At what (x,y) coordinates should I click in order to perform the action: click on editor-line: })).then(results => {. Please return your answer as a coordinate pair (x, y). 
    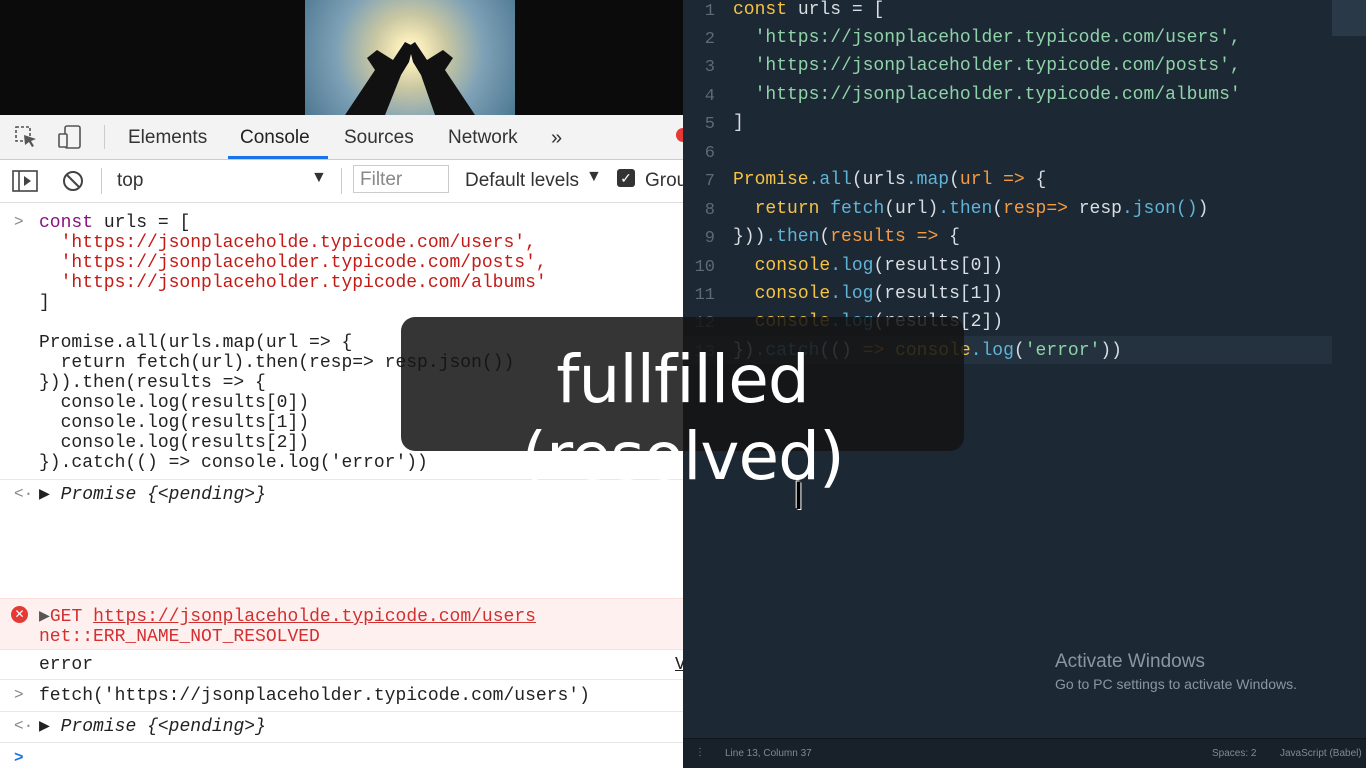
    Looking at the image, I should click on (846, 237).